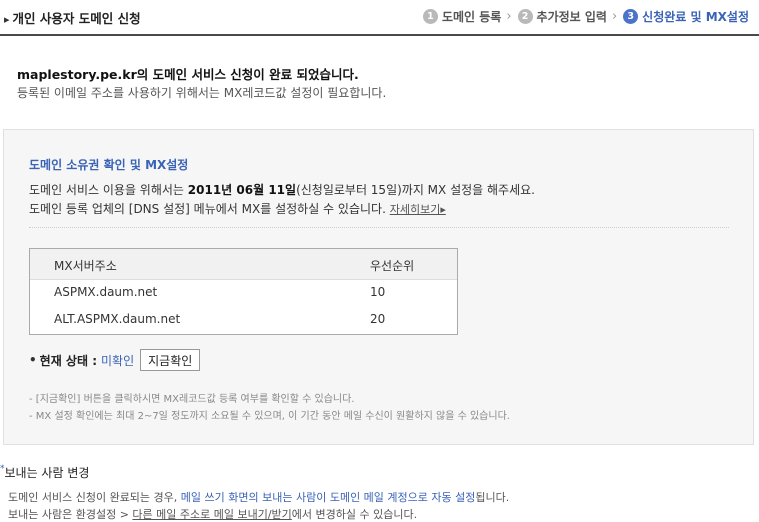  I want to click on section-title: 도메인 소유권 확인 및 MX설정, so click(109, 165).